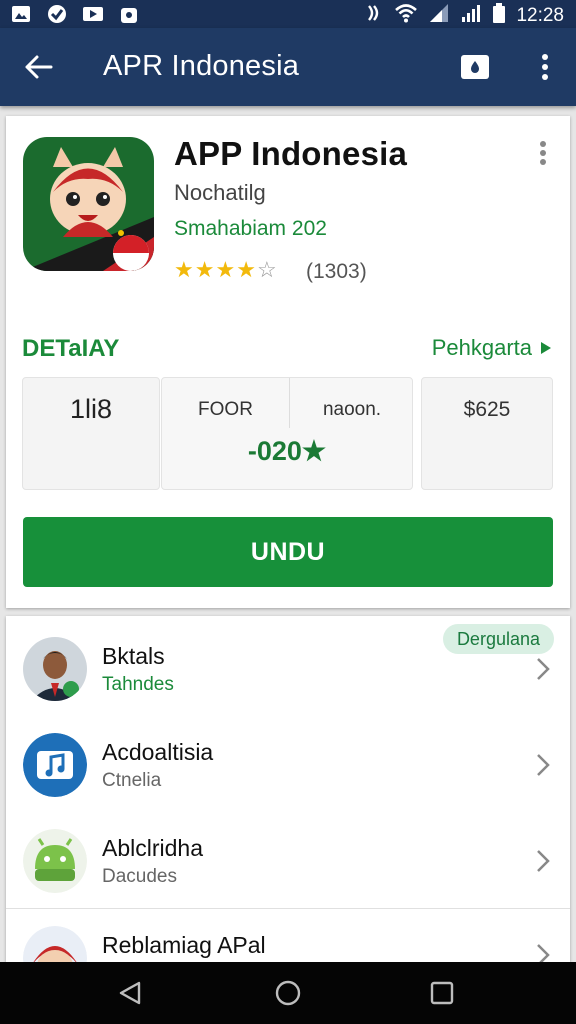  What do you see at coordinates (158, 752) in the screenshot?
I see `list-item-title: Acdoaltisia` at bounding box center [158, 752].